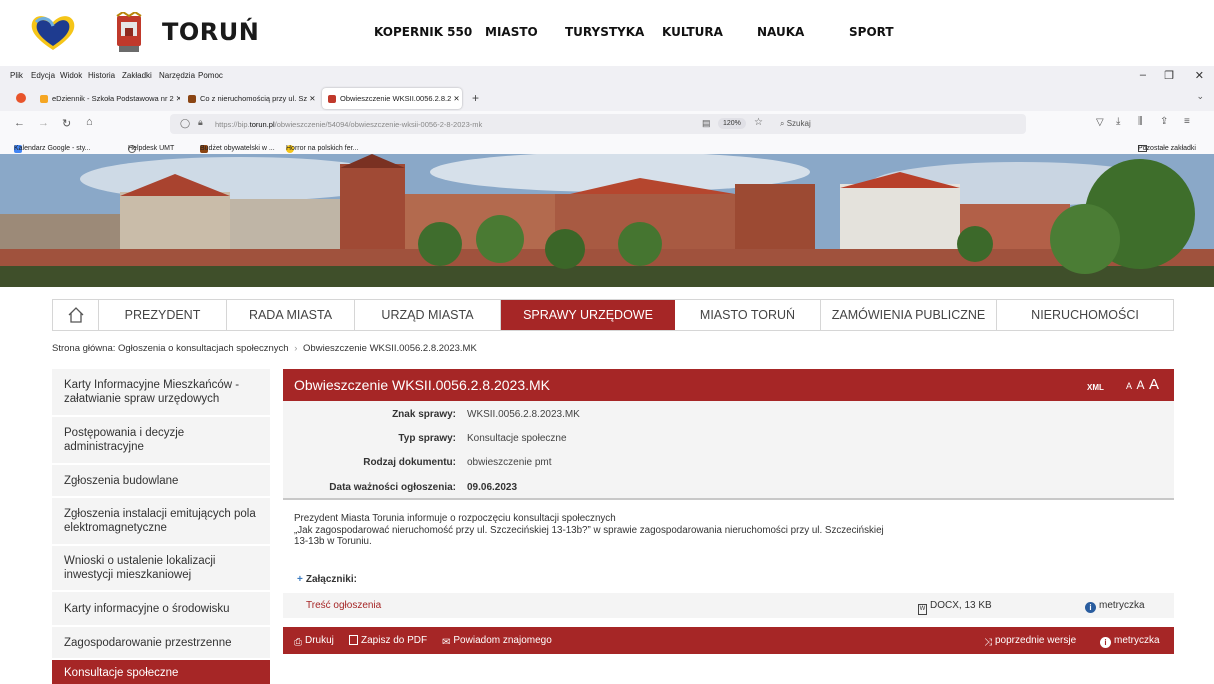 This screenshot has width=1214, height=684. I want to click on nav-nieruchomosci: NIERUCHOMOŚCI, so click(1085, 315).